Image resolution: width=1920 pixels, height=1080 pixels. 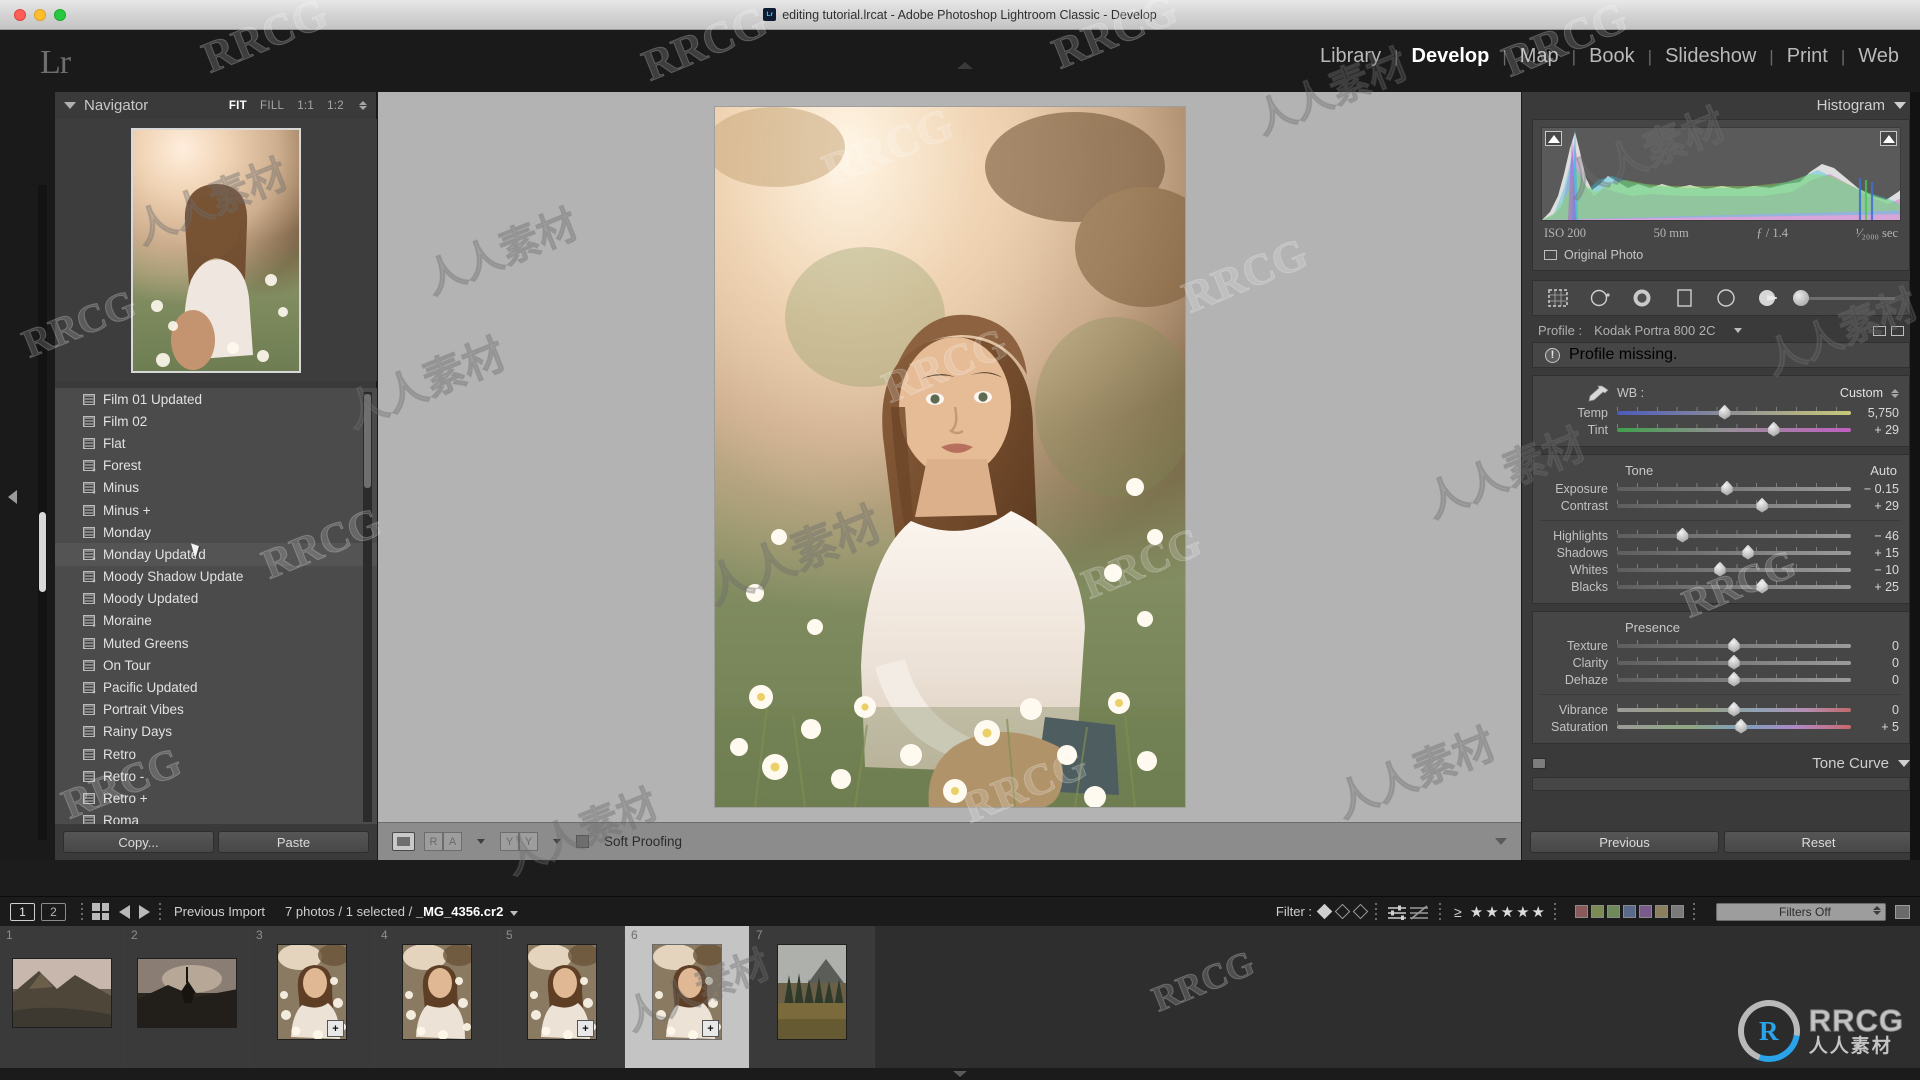 I want to click on minimize-button, so click(x=40, y=15).